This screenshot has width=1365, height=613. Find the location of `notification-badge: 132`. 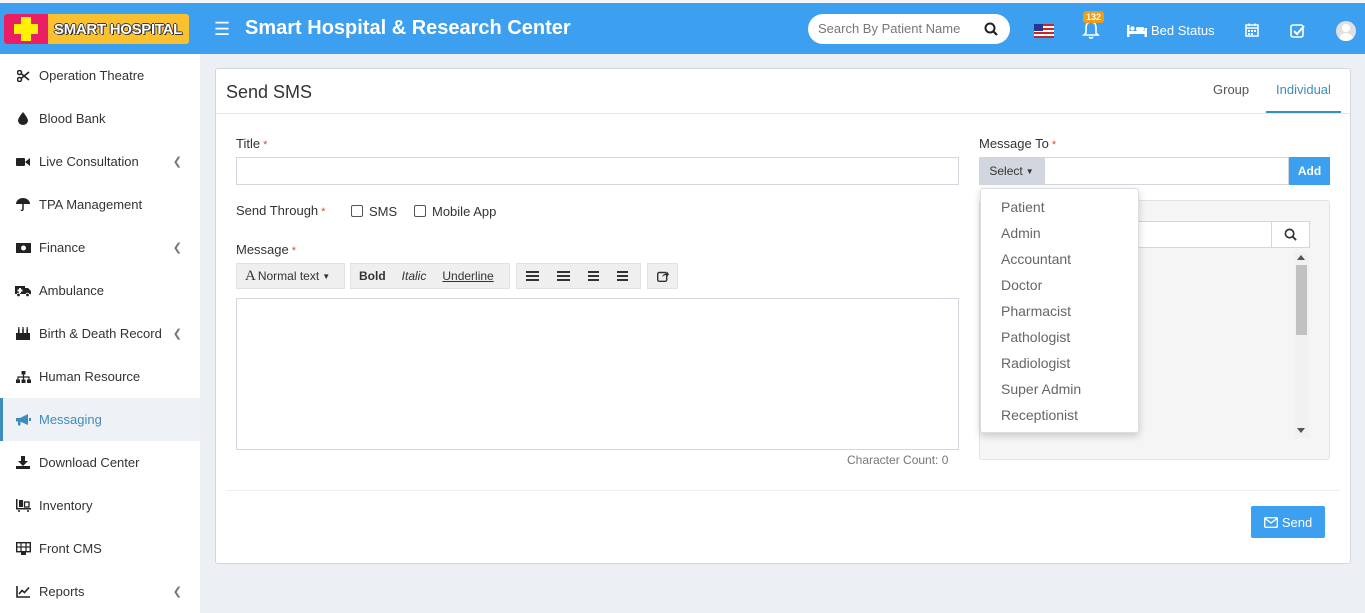

notification-badge: 132 is located at coordinates (1094, 17).